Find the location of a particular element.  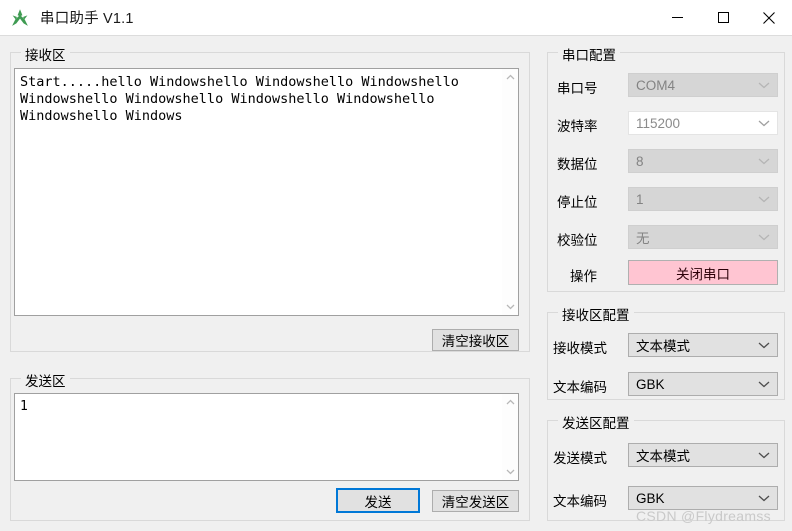

send-scroll-down-button is located at coordinates (510, 471).